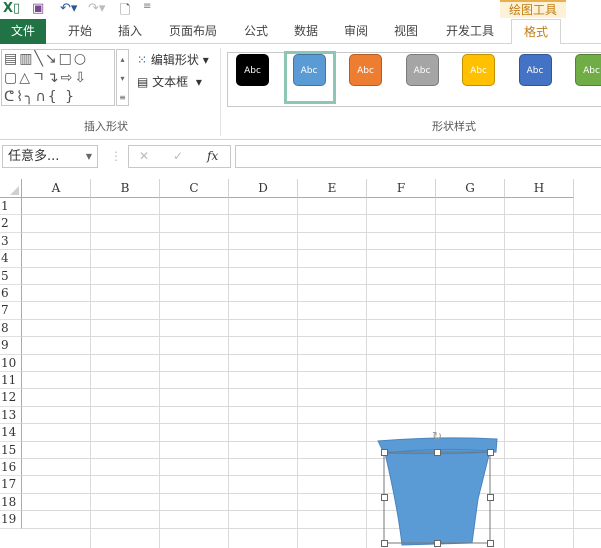 The height and width of the screenshot is (548, 601). What do you see at coordinates (143, 82) in the screenshot?
I see `text-box-icon: ▤` at bounding box center [143, 82].